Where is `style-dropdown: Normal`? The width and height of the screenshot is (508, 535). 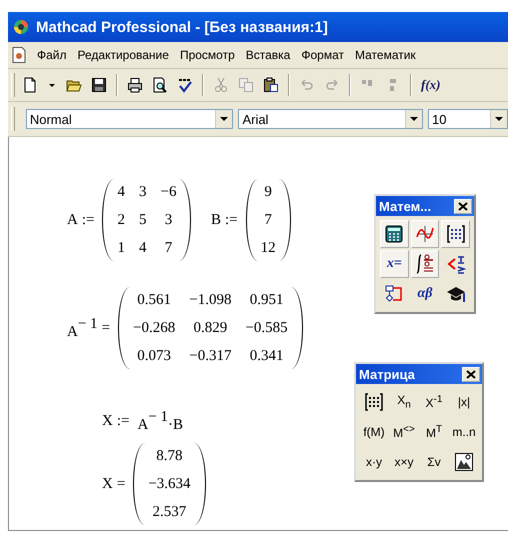 style-dropdown: Normal is located at coordinates (130, 119).